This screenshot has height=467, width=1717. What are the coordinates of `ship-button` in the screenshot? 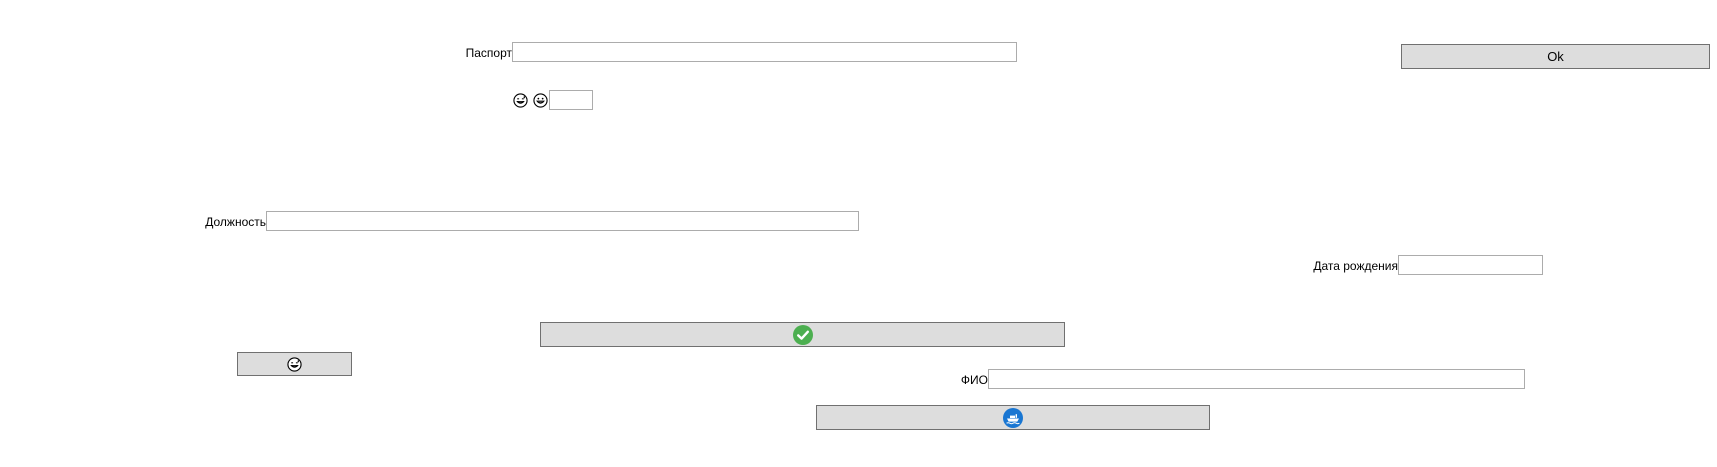 It's located at (1013, 417).